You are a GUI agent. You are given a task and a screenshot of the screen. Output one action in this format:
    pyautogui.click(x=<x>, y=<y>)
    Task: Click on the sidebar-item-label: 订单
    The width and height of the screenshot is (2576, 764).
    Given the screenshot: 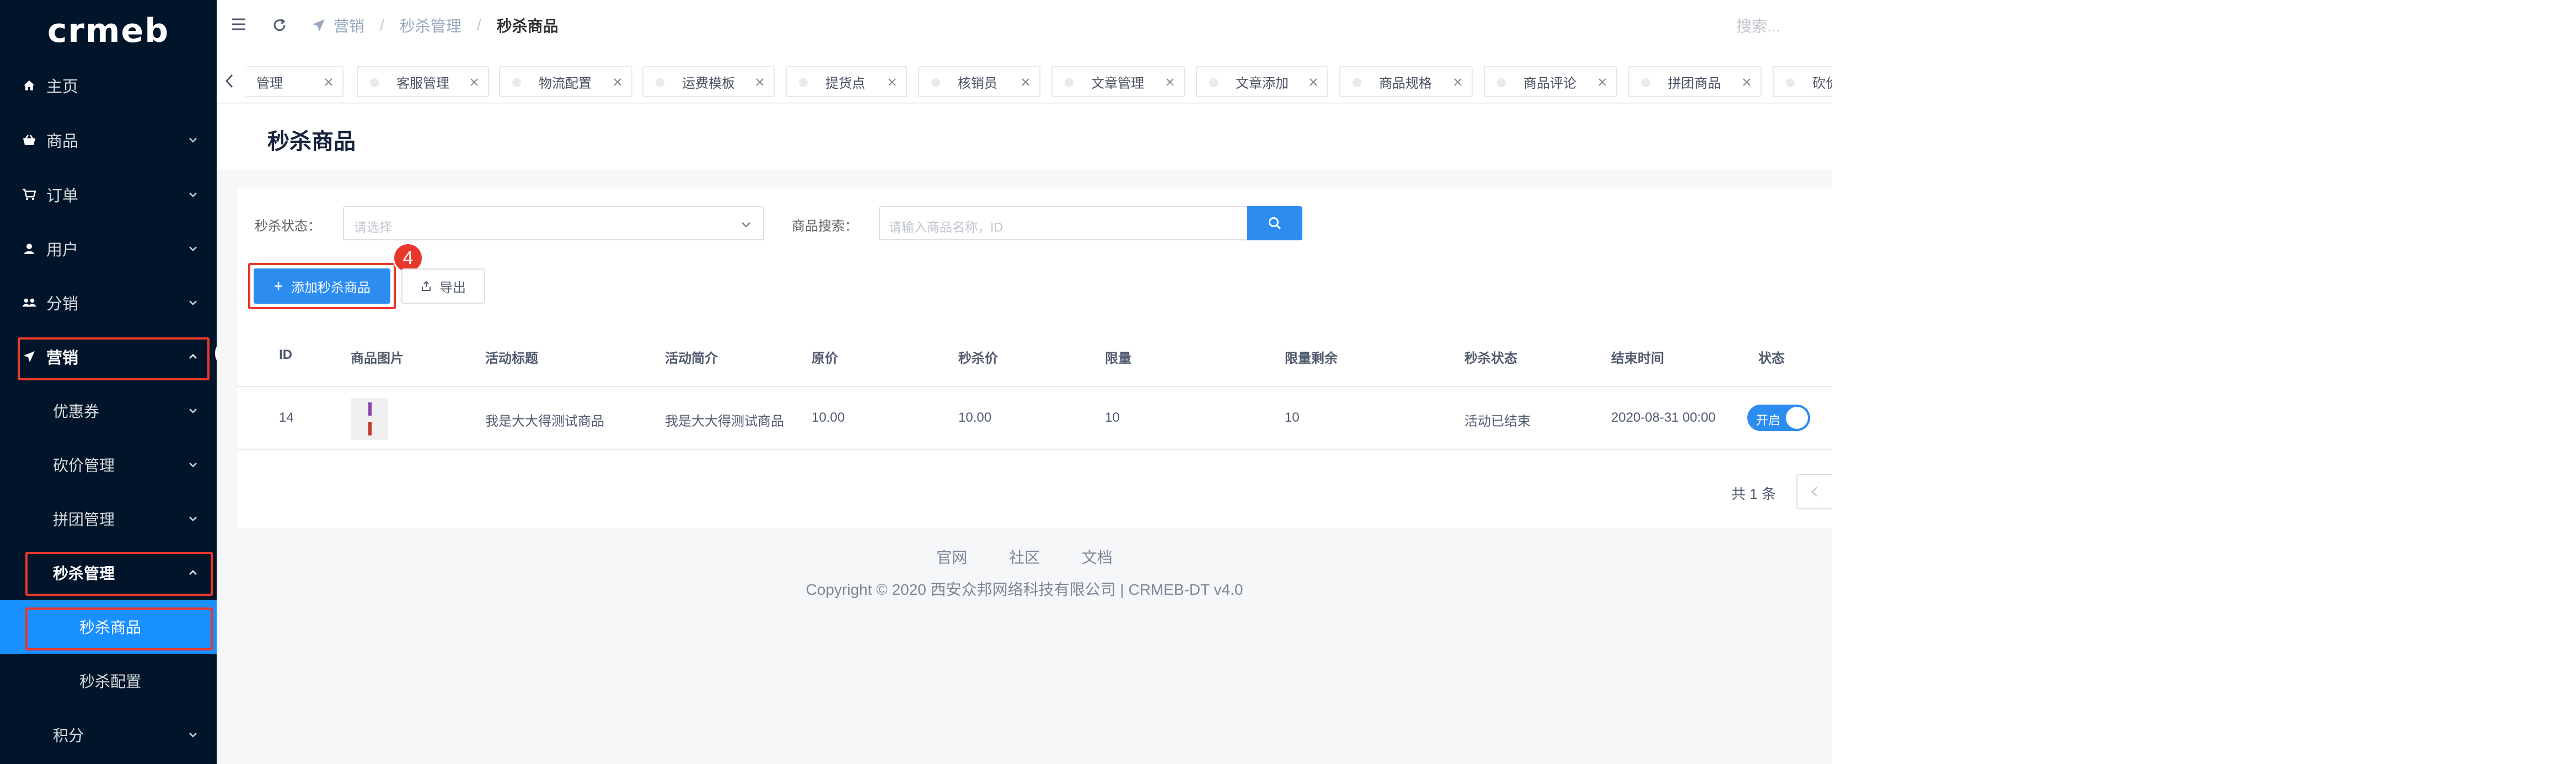 What is the action you would take?
    pyautogui.click(x=63, y=196)
    